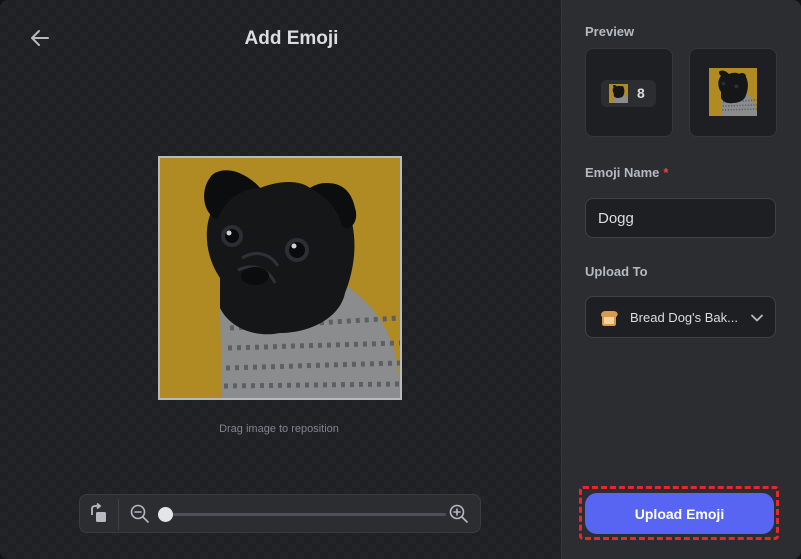 Image resolution: width=801 pixels, height=559 pixels. Describe the element at coordinates (609, 318) in the screenshot. I see `bread-icon` at that location.